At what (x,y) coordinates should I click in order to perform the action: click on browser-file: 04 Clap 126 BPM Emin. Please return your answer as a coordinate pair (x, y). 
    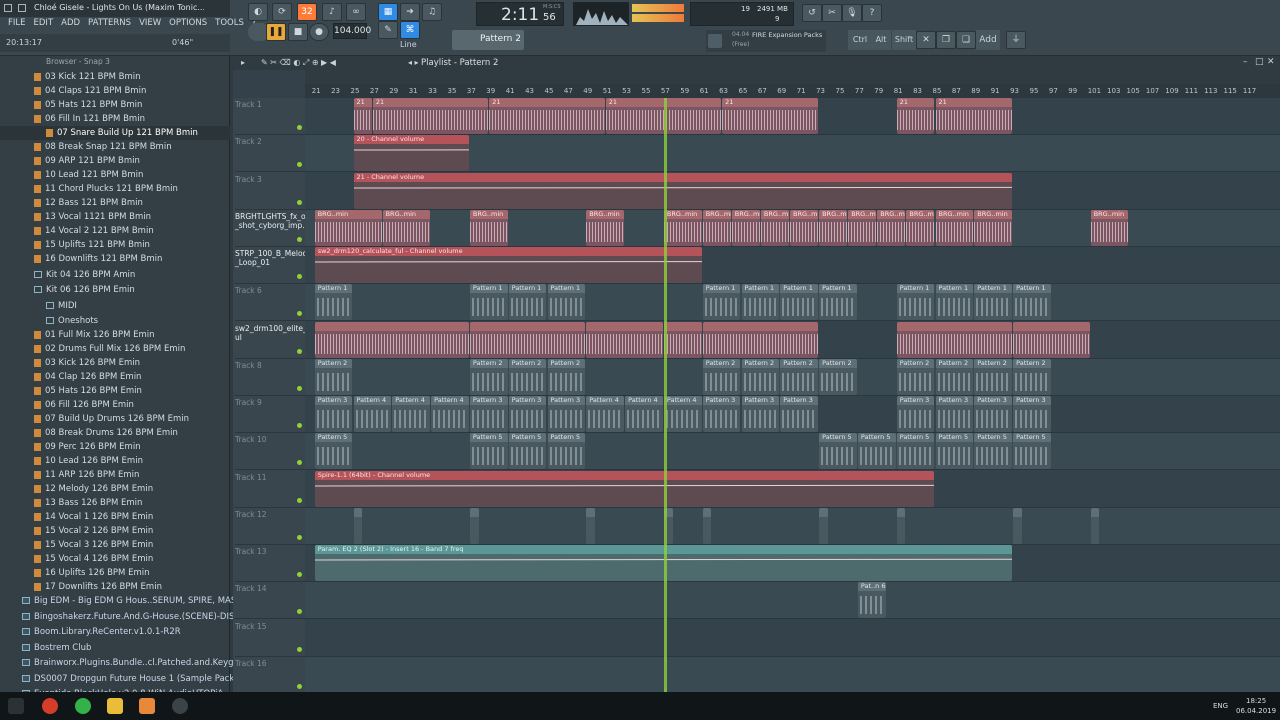
    Looking at the image, I should click on (115, 377).